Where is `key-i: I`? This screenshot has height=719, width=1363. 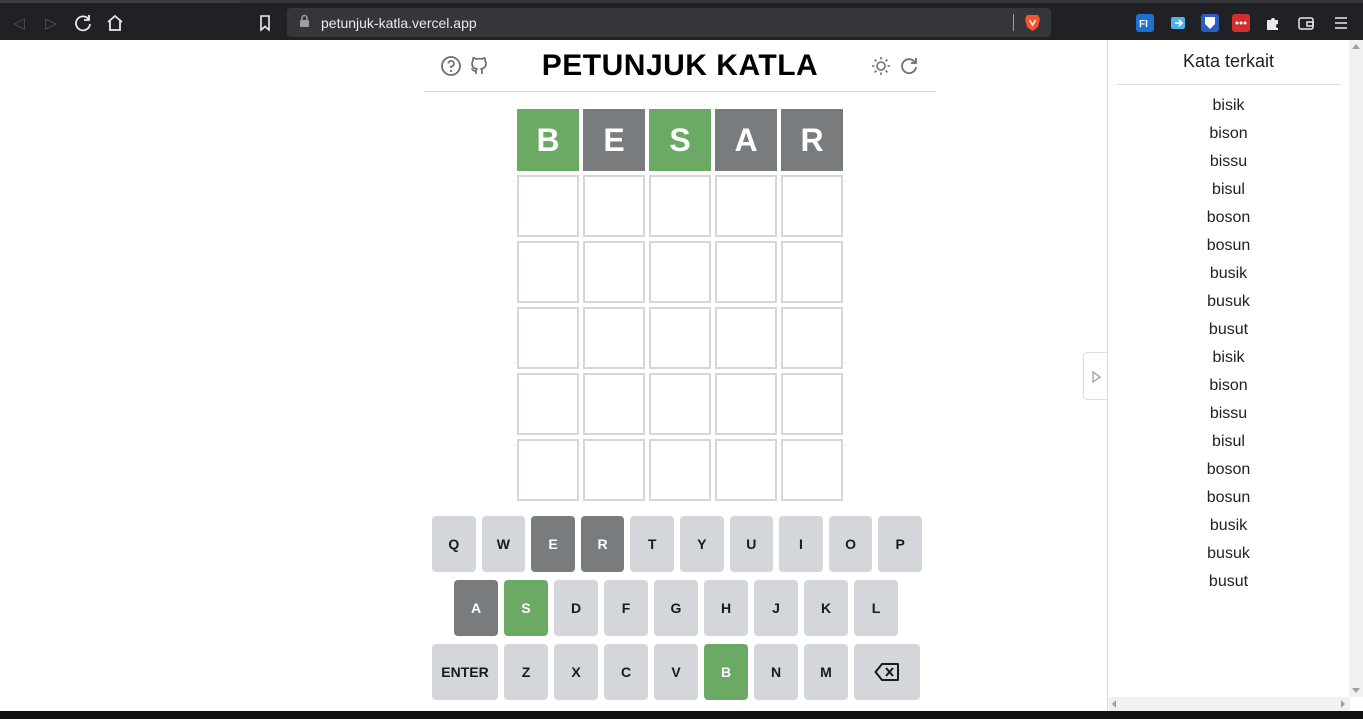
key-i: I is located at coordinates (801, 544).